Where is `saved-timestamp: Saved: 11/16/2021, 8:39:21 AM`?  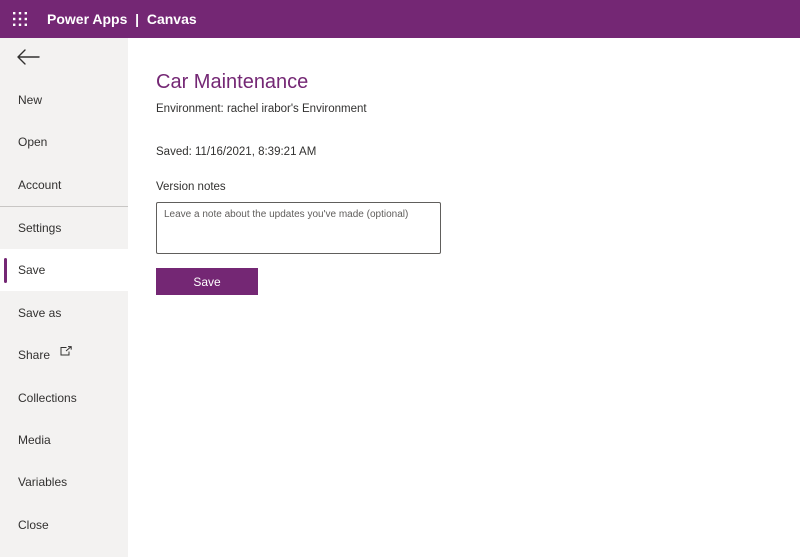 saved-timestamp: Saved: 11/16/2021, 8:39:21 AM is located at coordinates (236, 152).